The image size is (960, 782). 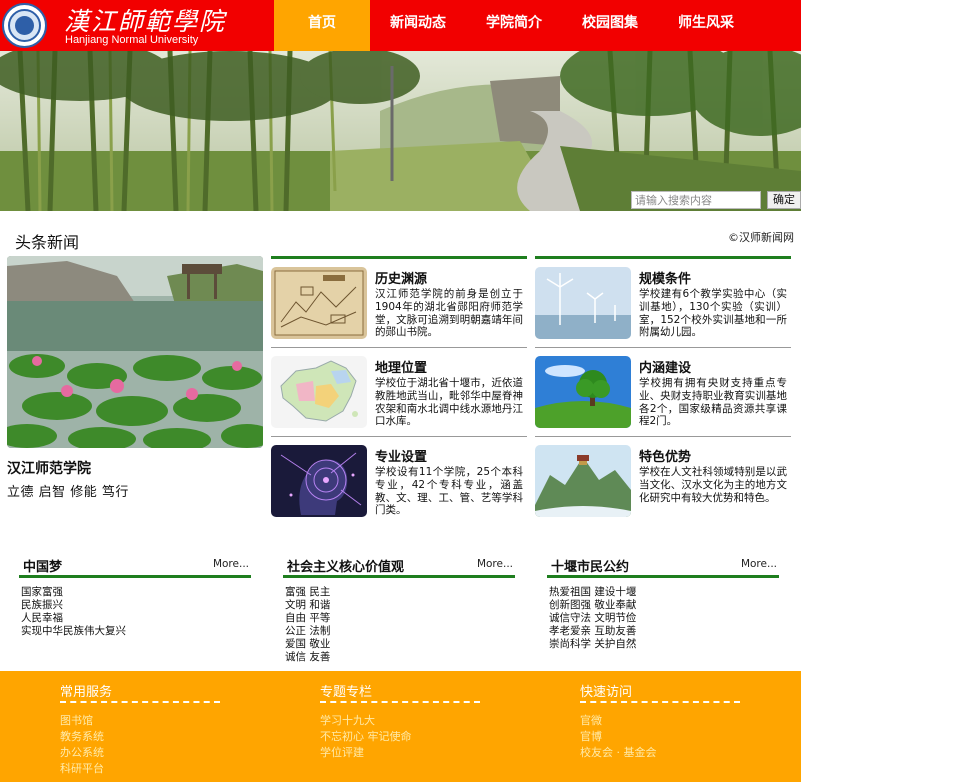 I want to click on footer-link: 办公系统, so click(x=140, y=753).